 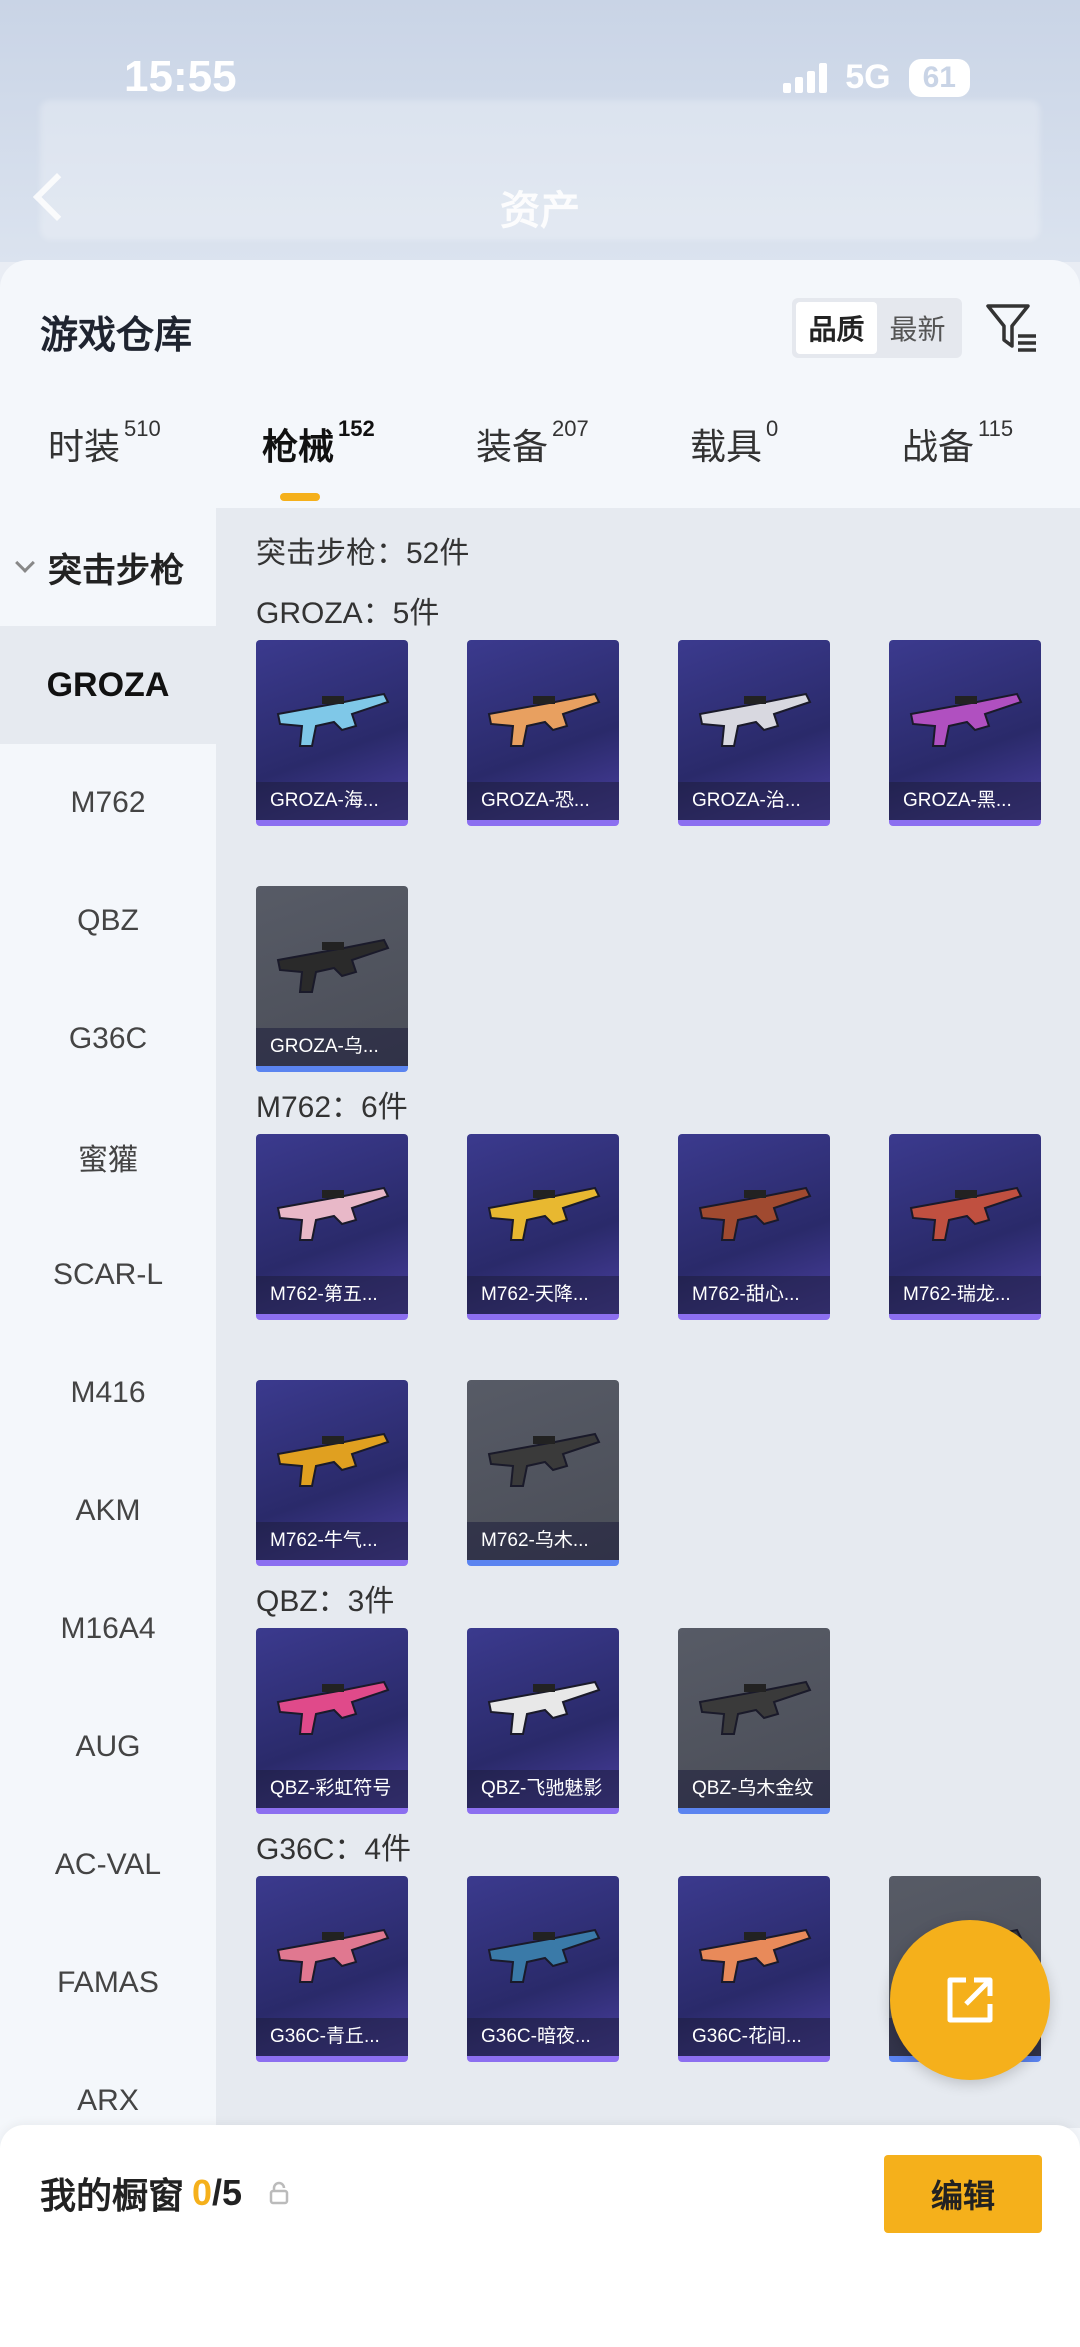 What do you see at coordinates (25, 563) in the screenshot?
I see `chevron-down-icon` at bounding box center [25, 563].